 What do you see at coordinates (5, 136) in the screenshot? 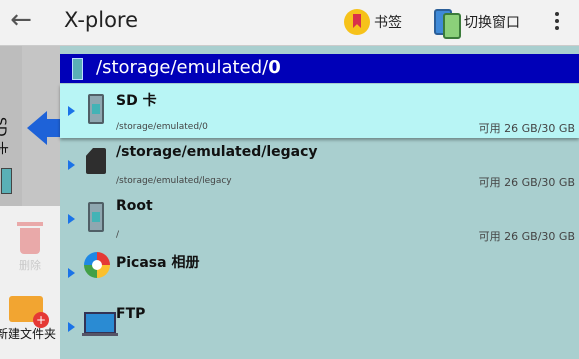
I see `left-pane-tab-label: SD 卡` at bounding box center [5, 136].